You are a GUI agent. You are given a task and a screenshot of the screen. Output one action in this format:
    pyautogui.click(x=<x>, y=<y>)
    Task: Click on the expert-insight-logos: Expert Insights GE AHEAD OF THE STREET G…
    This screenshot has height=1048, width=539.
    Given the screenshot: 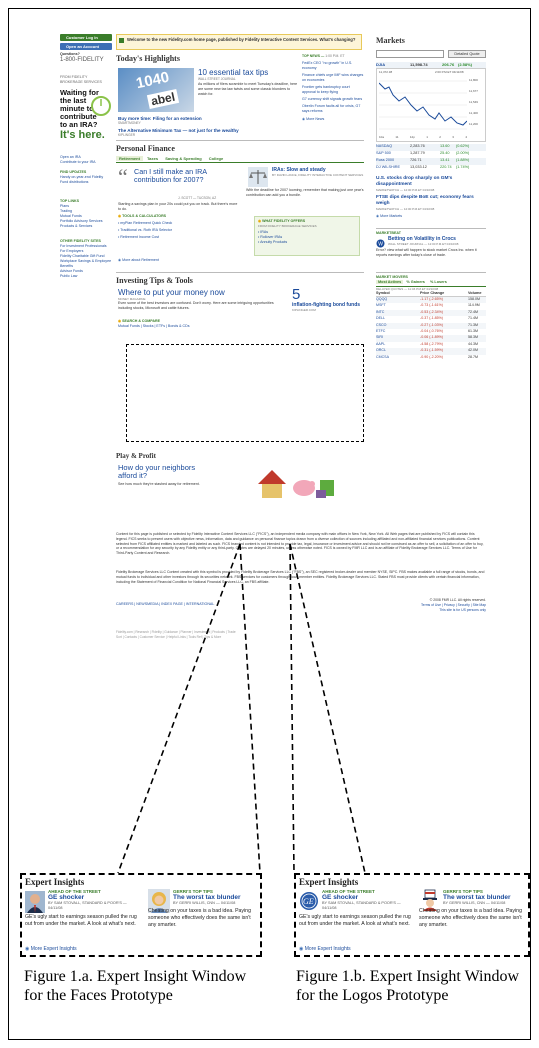 What is the action you would take?
    pyautogui.click(x=412, y=915)
    